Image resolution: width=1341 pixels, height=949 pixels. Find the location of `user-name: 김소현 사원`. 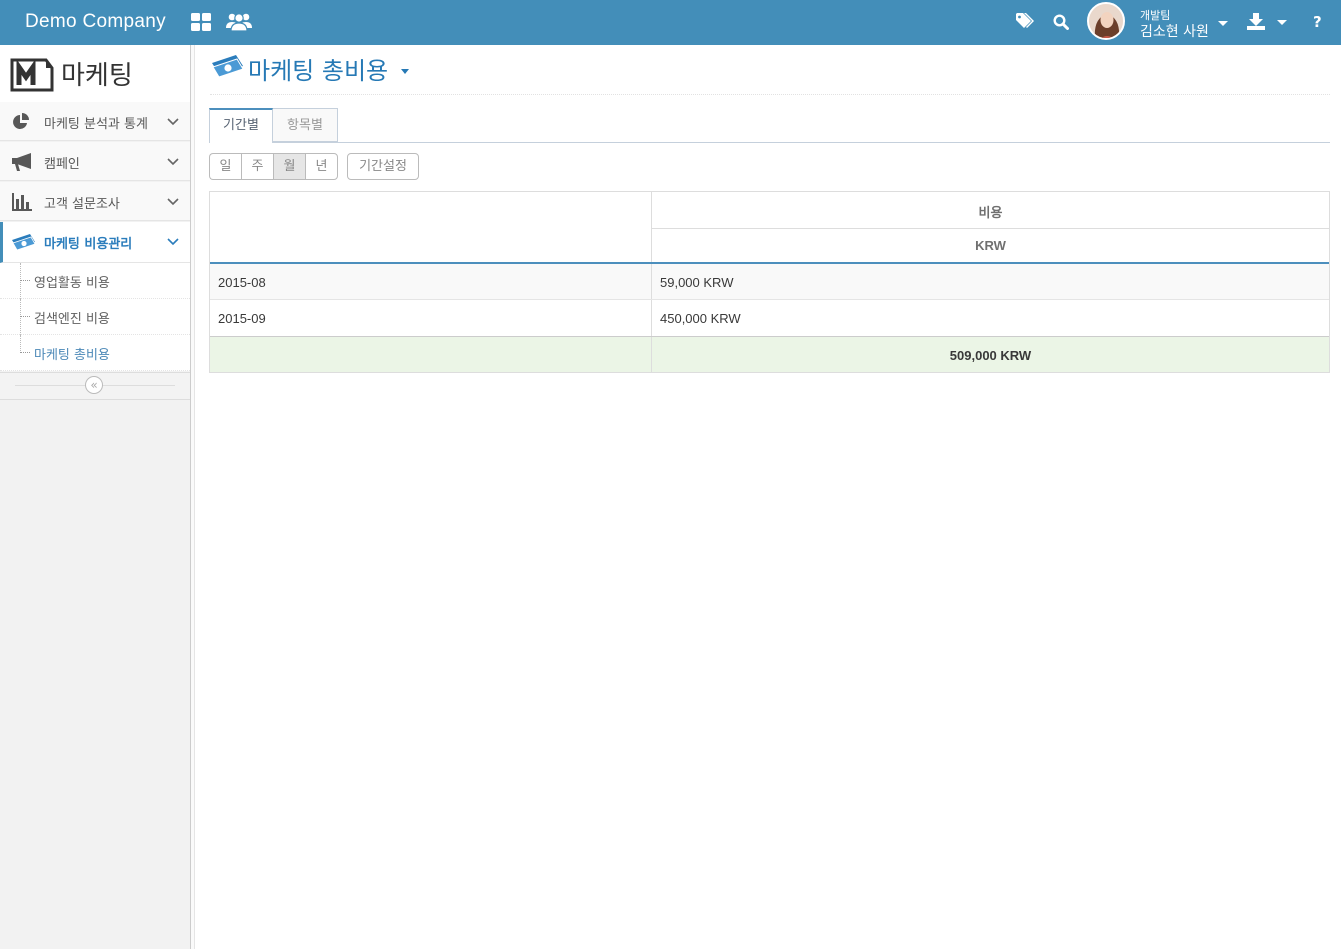

user-name: 김소현 사원 is located at coordinates (1174, 32).